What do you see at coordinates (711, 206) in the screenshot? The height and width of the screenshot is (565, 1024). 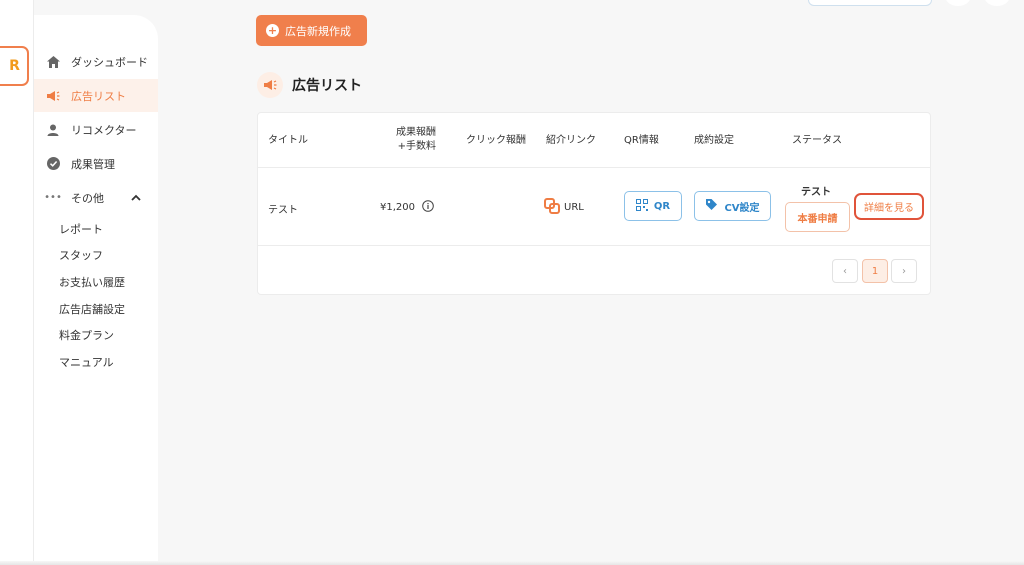 I see `tag-icon` at bounding box center [711, 206].